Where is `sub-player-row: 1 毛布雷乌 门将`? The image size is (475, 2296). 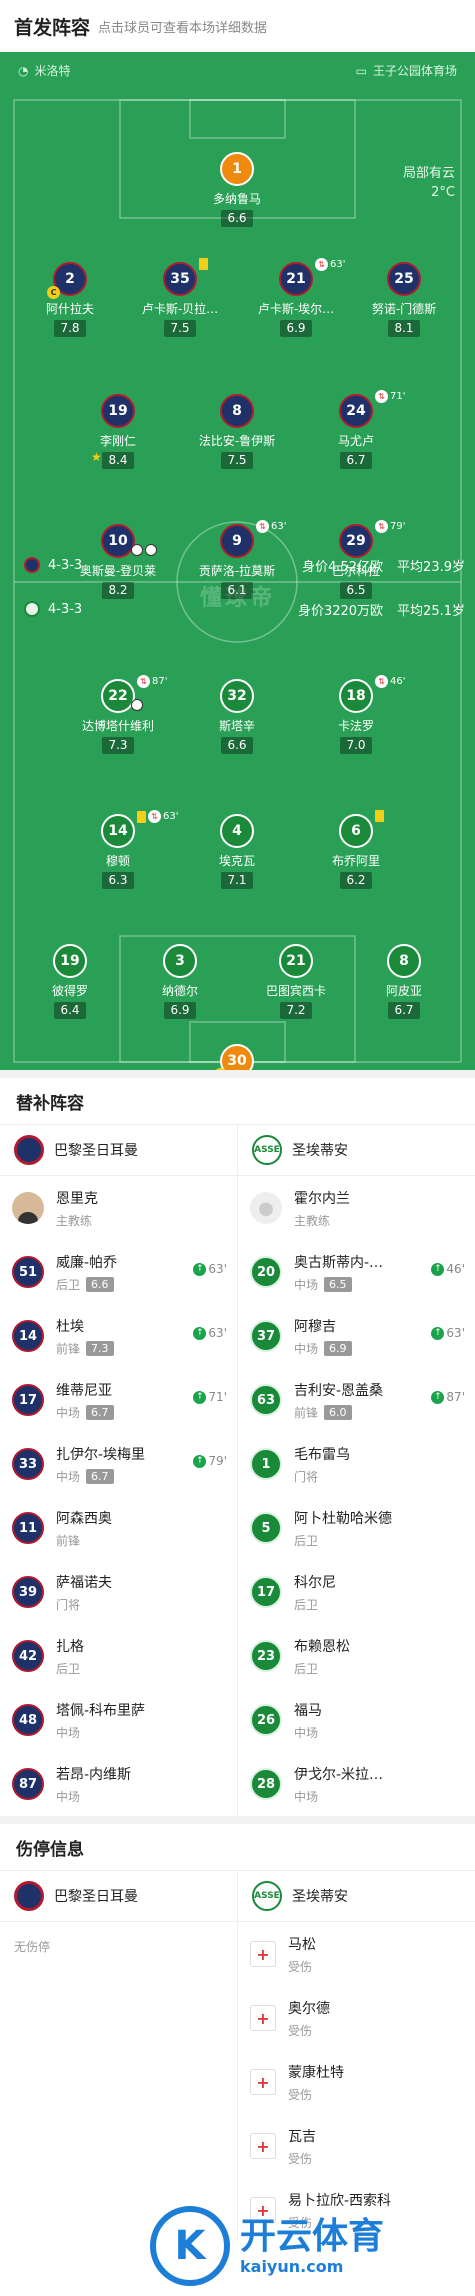 sub-player-row: 1 毛布雷乌 门将 is located at coordinates (356, 1464).